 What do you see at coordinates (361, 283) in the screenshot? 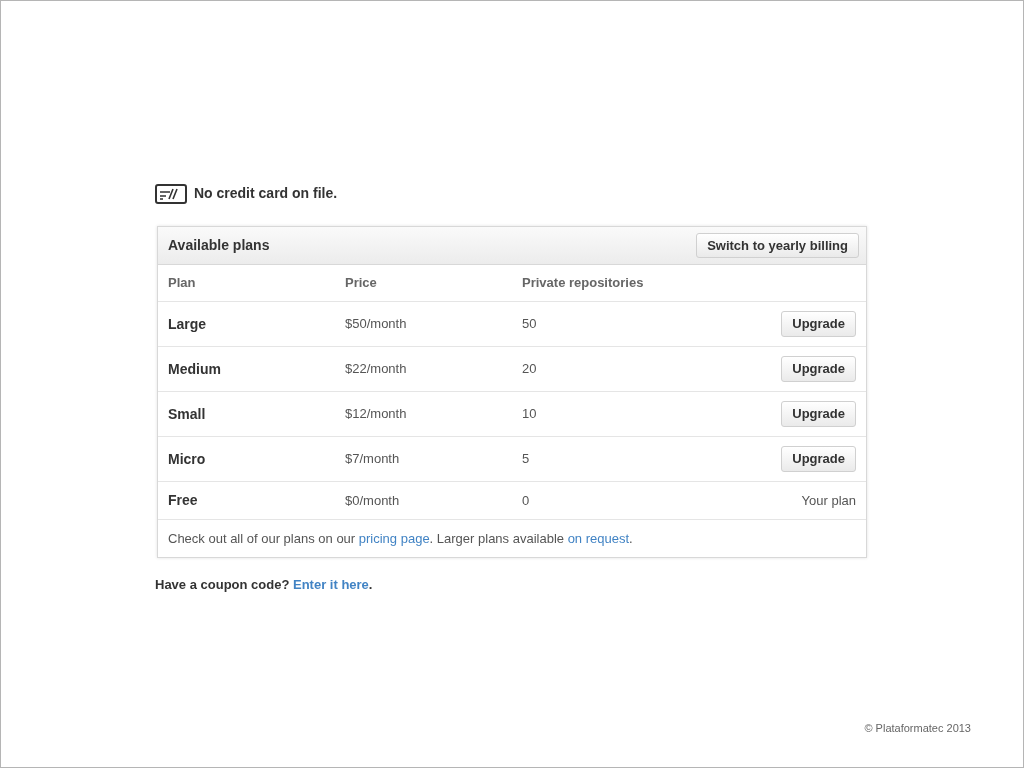
I see `column-header: Price` at bounding box center [361, 283].